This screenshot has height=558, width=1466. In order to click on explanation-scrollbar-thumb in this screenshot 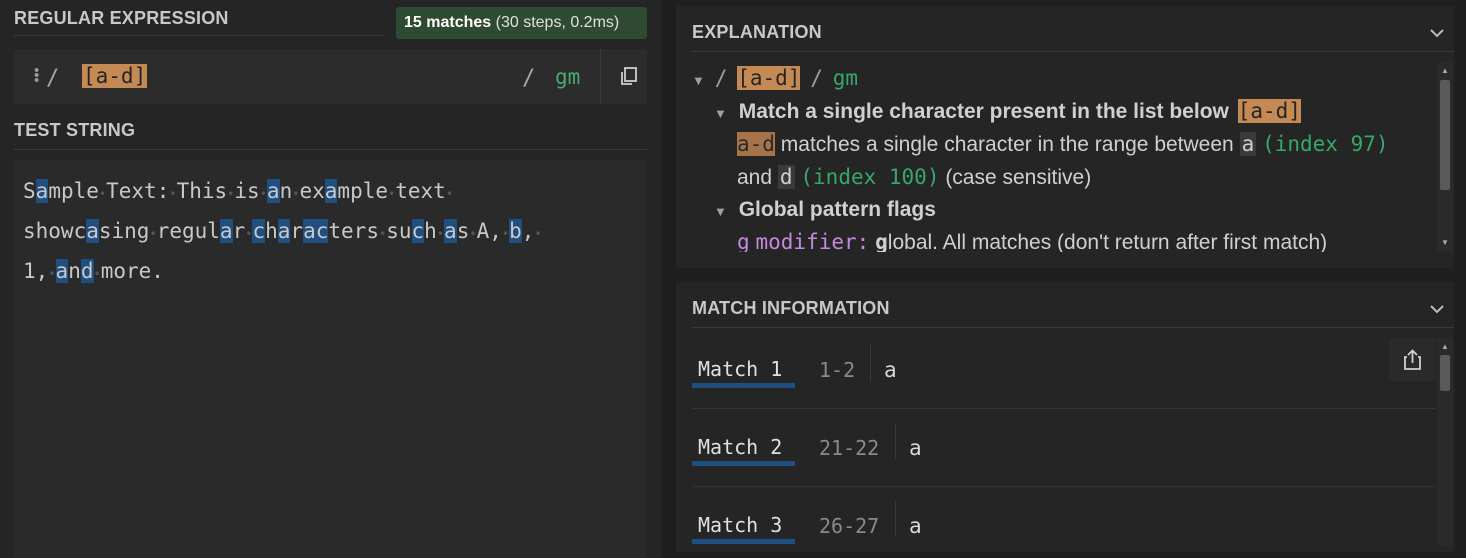, I will do `click(1445, 135)`.